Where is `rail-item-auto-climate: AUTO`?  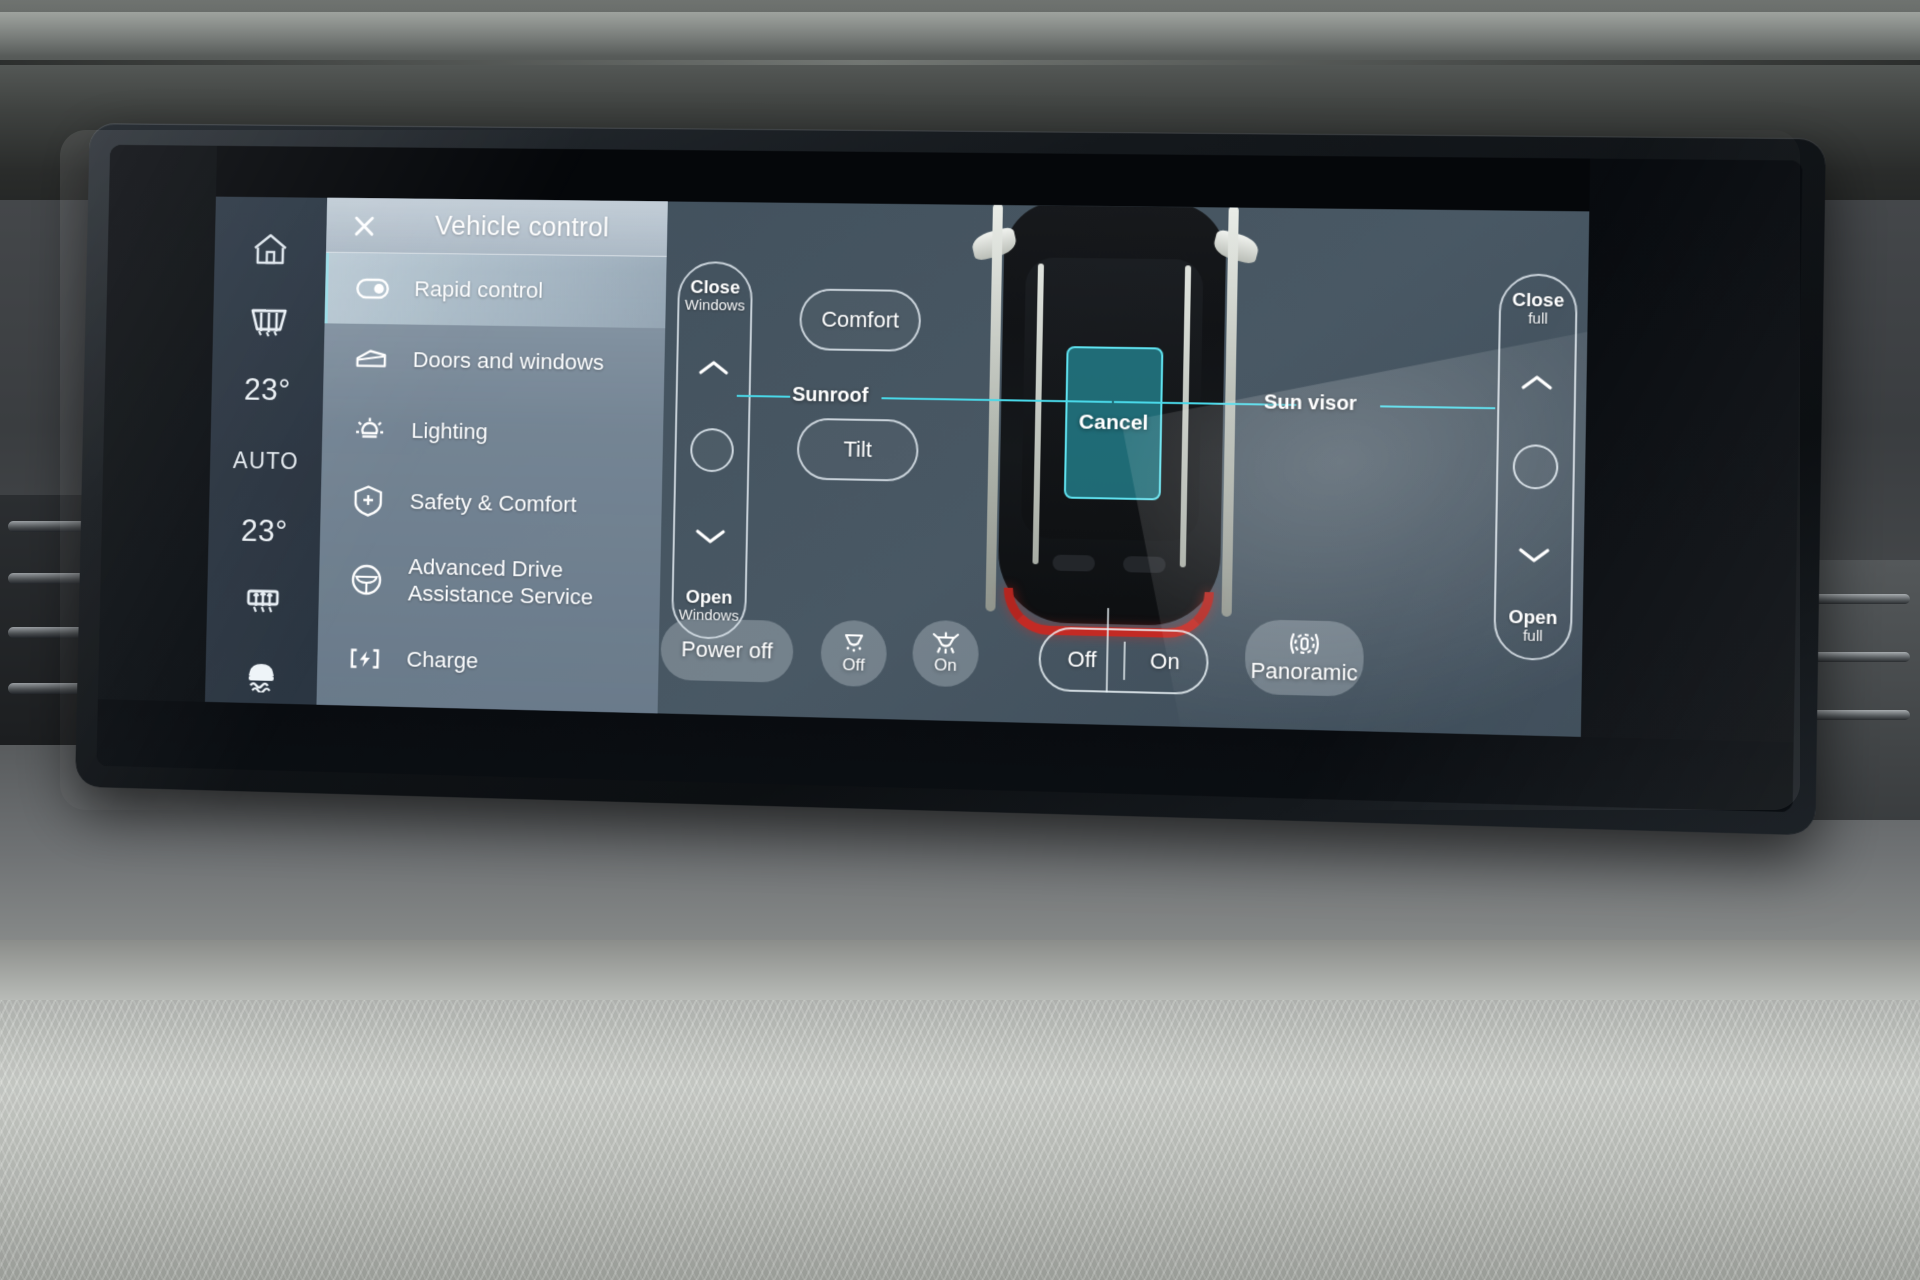 rail-item-auto-climate: AUTO is located at coordinates (266, 461).